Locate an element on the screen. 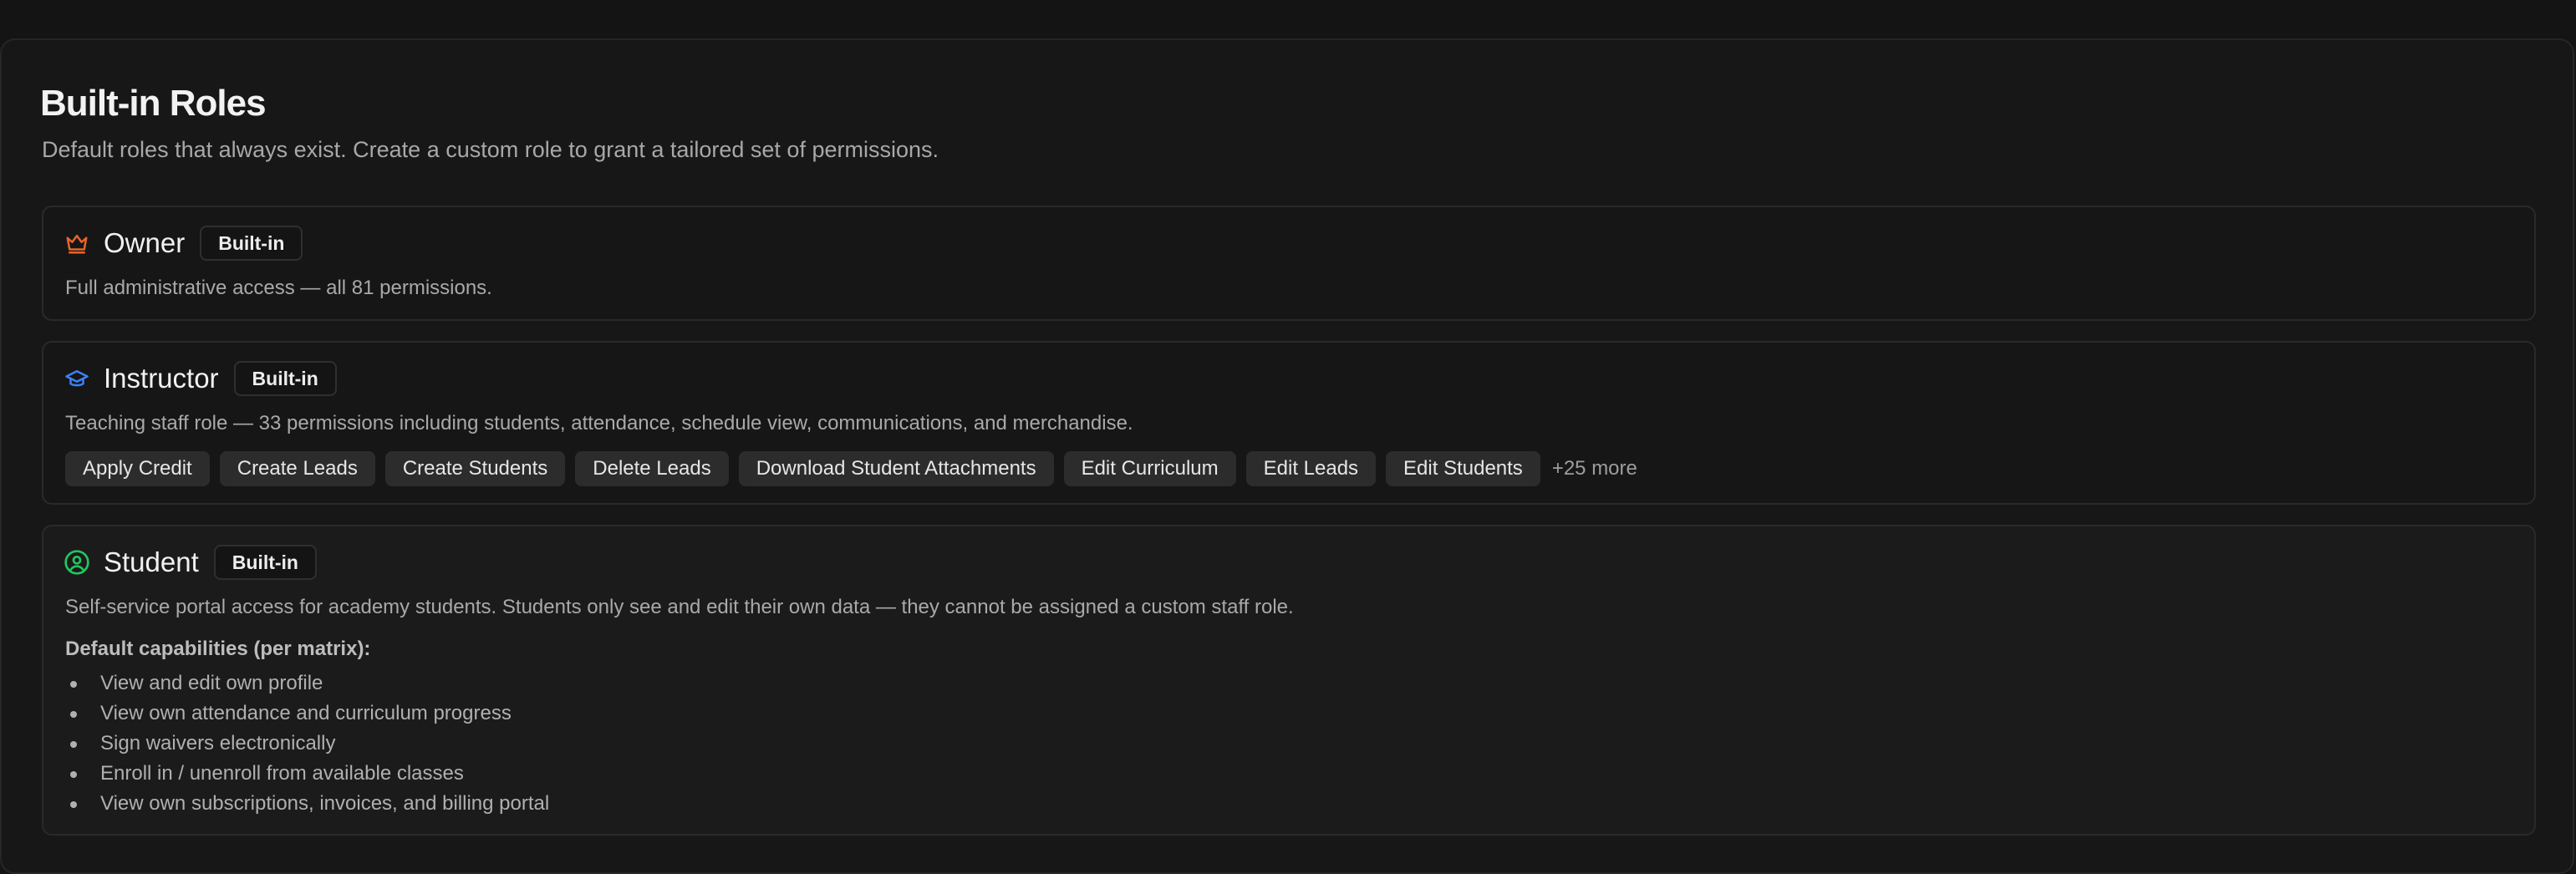 This screenshot has height=874, width=2576. built-in-badge-student: Built-in is located at coordinates (265, 562).